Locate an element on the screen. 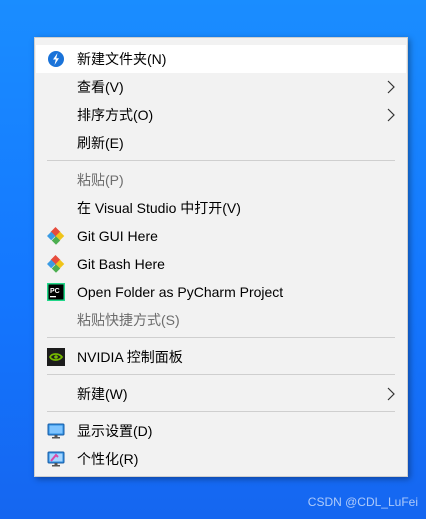 The height and width of the screenshot is (519, 426). menu-item-new: 新建(W) is located at coordinates (221, 394).